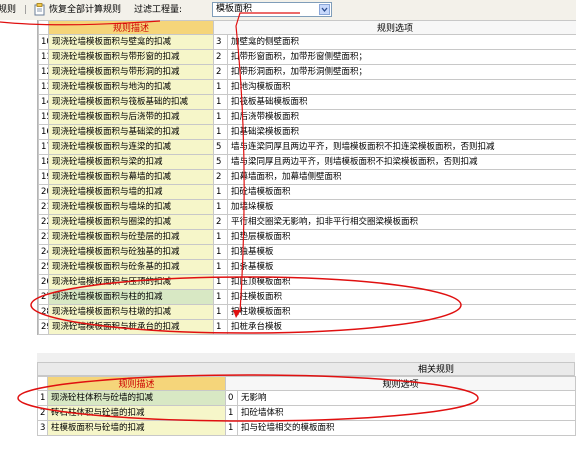  What do you see at coordinates (131, 207) in the screenshot?
I see `rule-row-description: 现浇砼墙模板面积与墙垛的扣减` at bounding box center [131, 207].